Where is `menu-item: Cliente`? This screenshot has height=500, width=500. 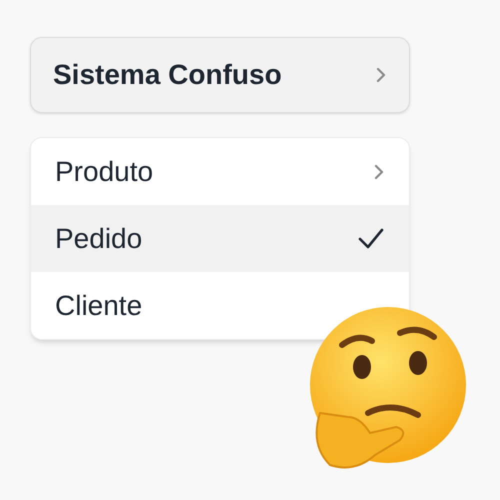 menu-item: Cliente is located at coordinates (98, 305).